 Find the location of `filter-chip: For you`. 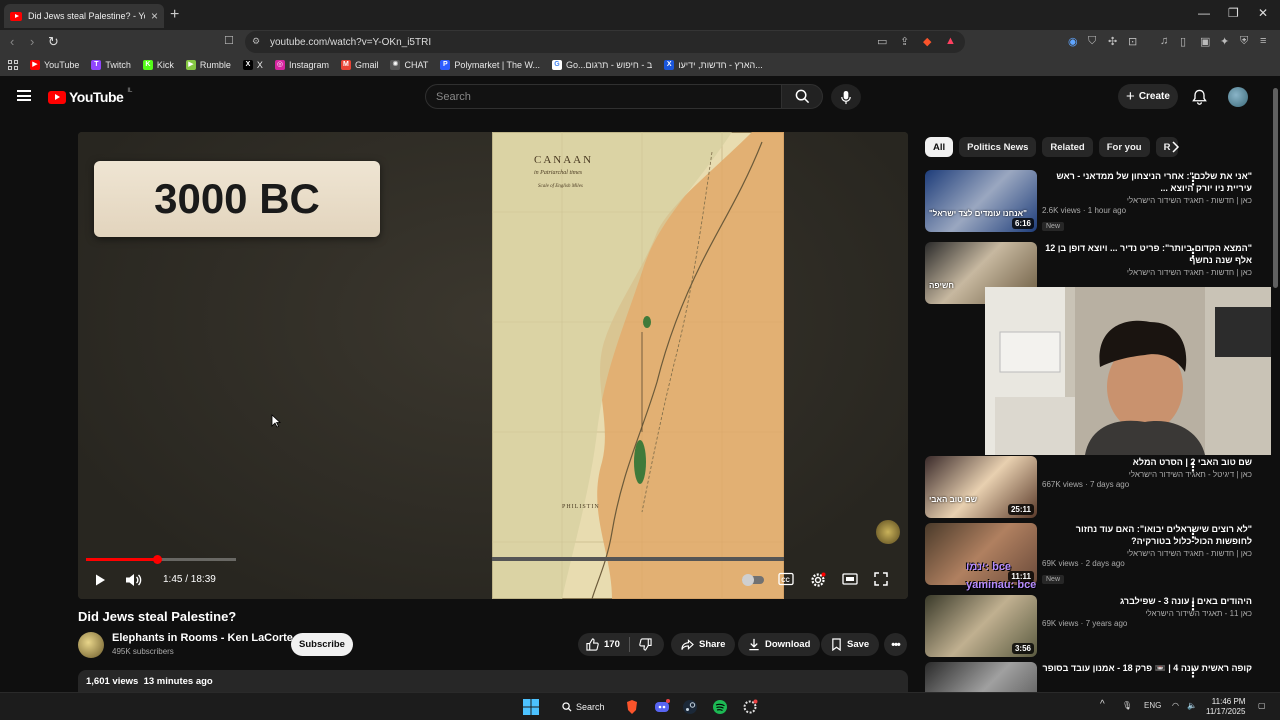

filter-chip: For you is located at coordinates (1124, 147).